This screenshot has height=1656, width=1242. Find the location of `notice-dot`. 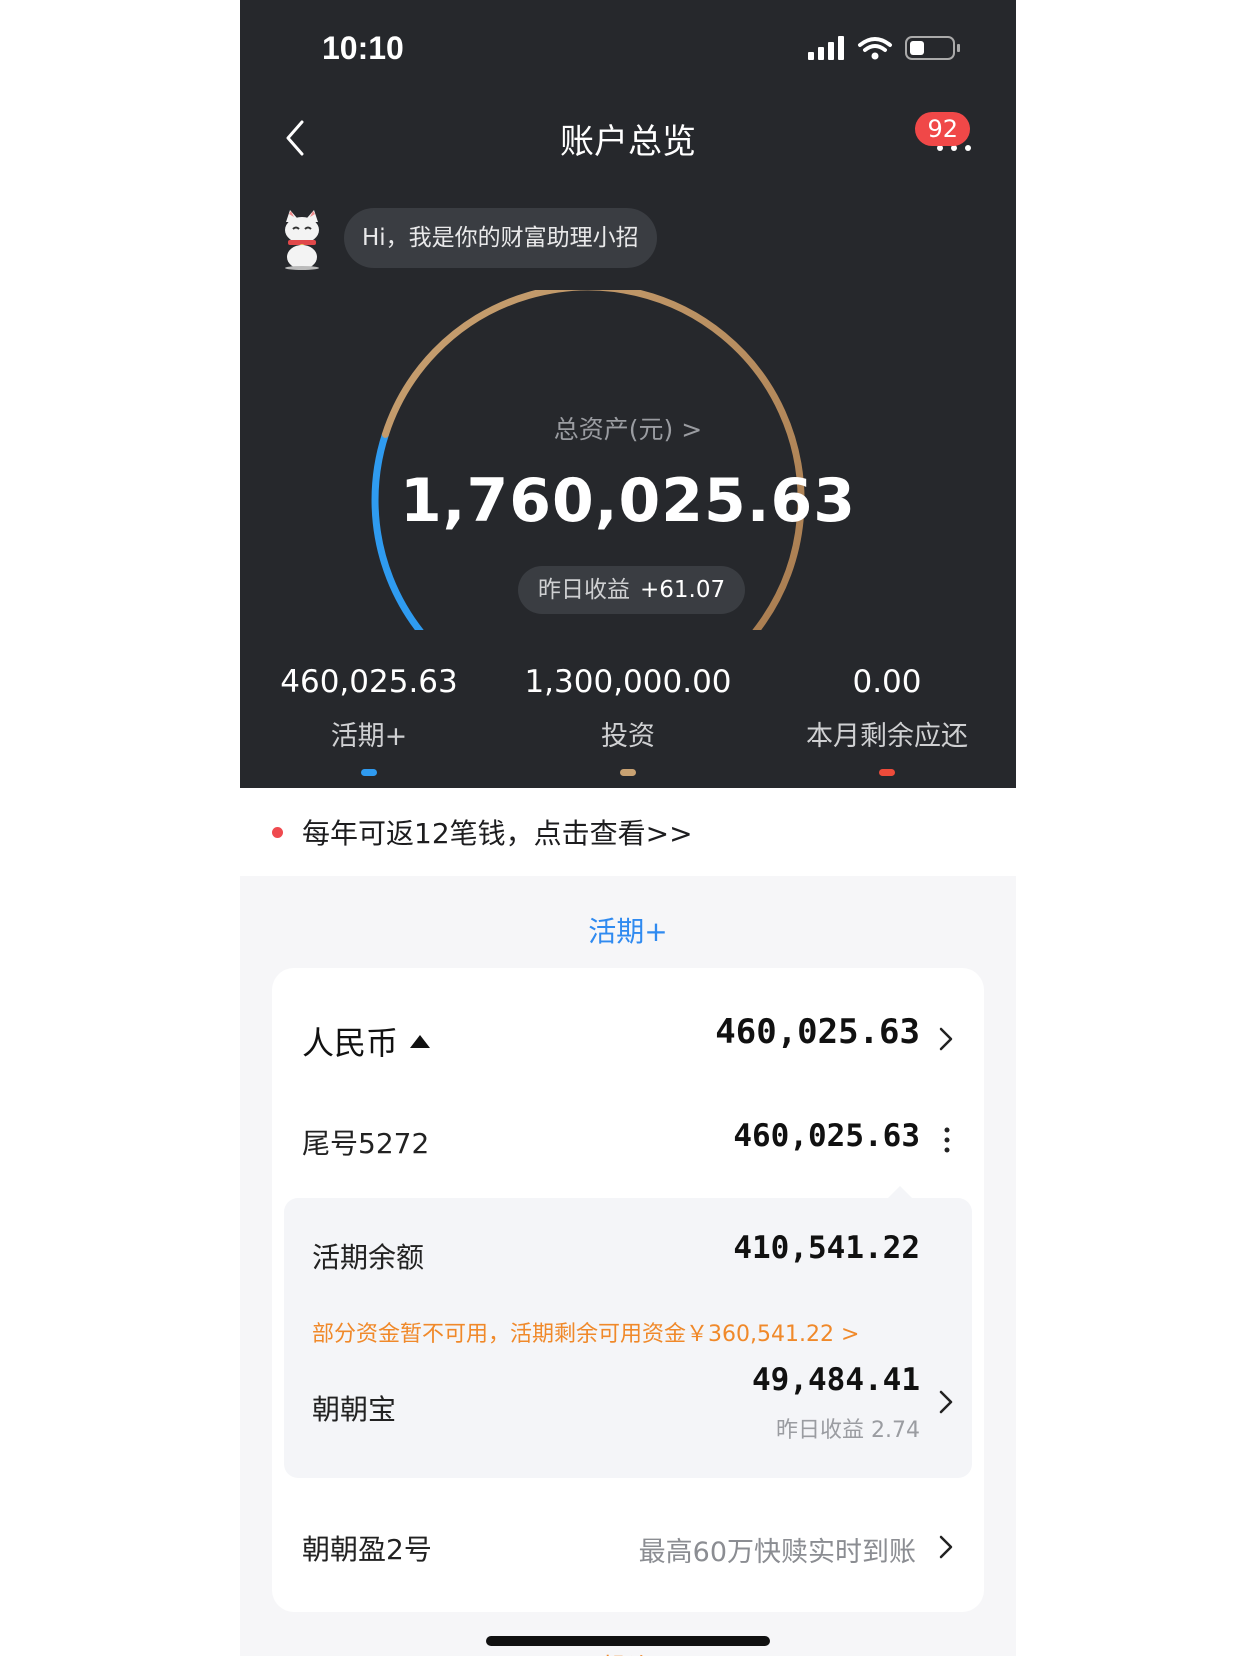

notice-dot is located at coordinates (277, 832).